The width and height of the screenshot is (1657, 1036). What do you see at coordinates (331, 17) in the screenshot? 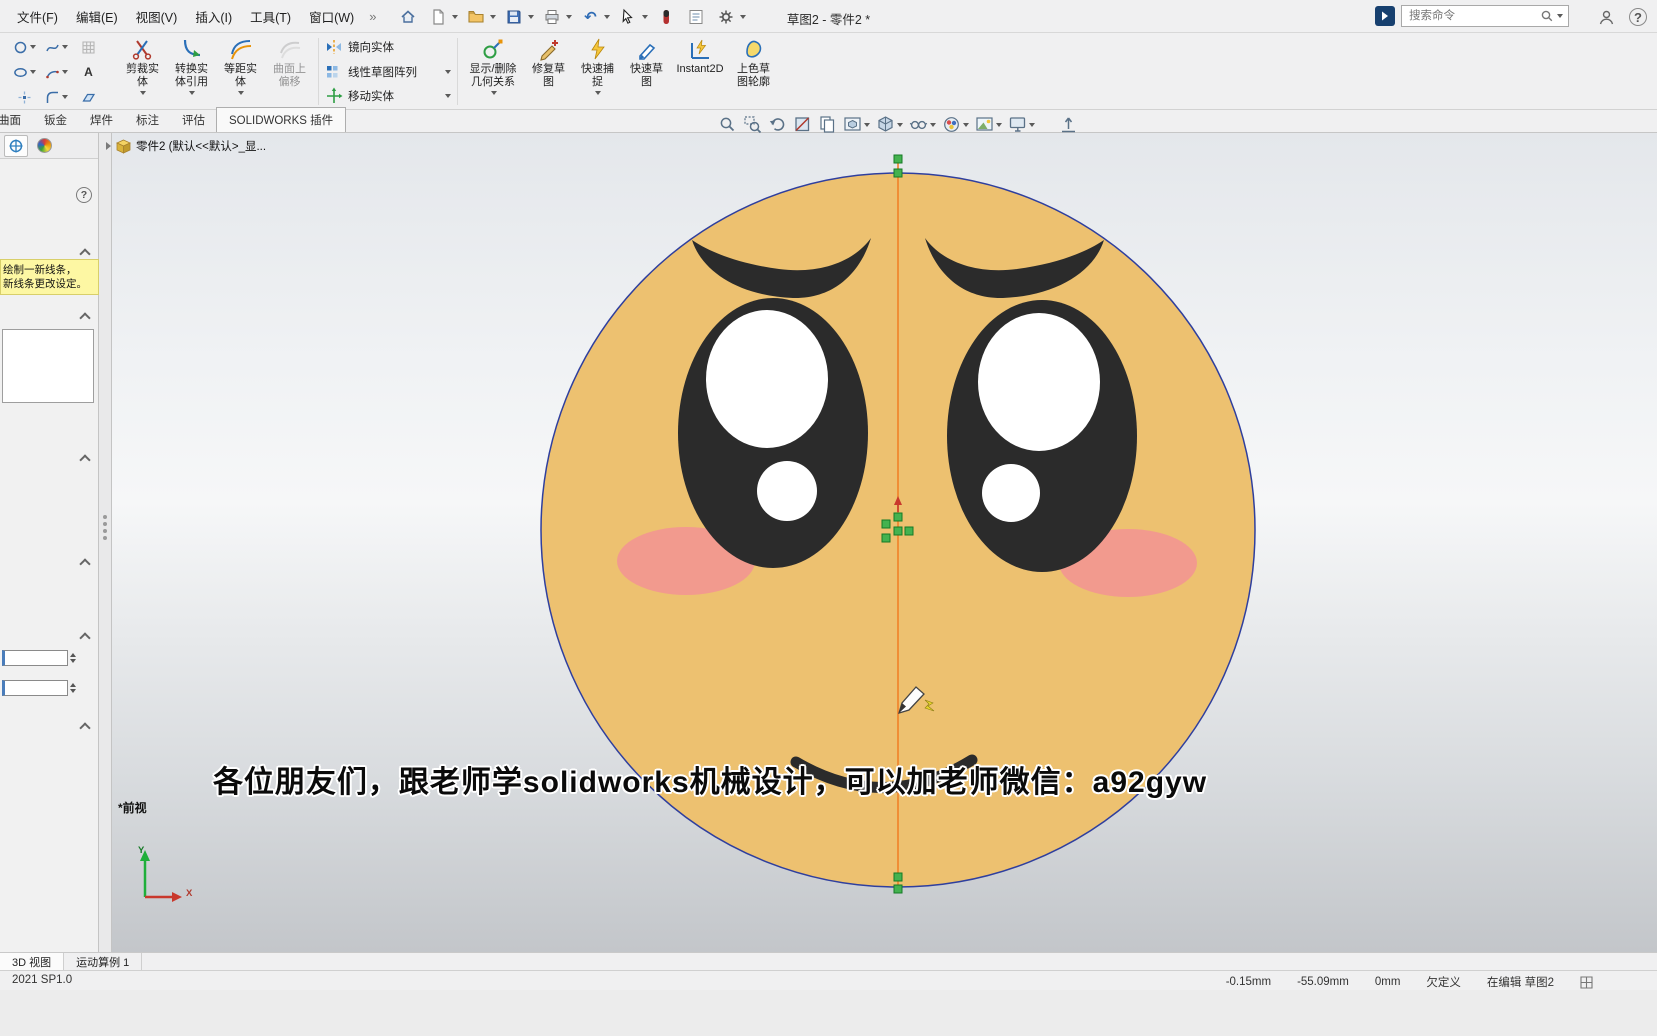
I see `menu-window: 窗口(W)` at bounding box center [331, 17].